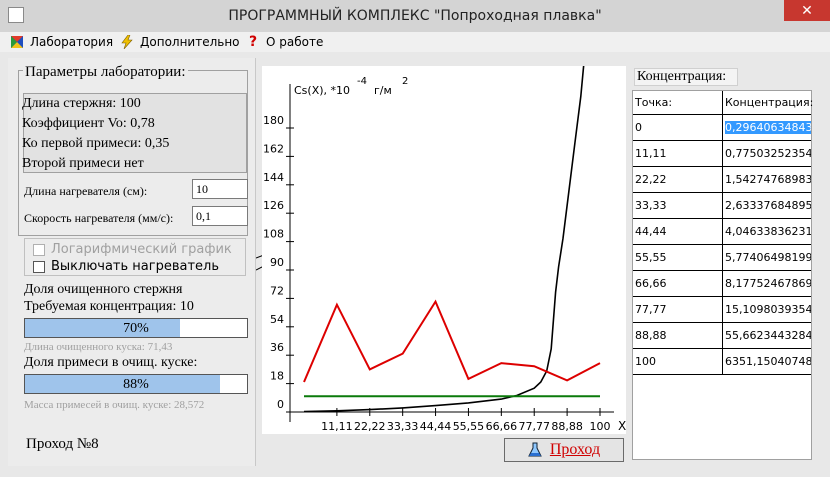 This screenshot has width=830, height=477. What do you see at coordinates (96, 143) in the screenshot?
I see `param-first-impurity: Ко первой примеси: 0,35` at bounding box center [96, 143].